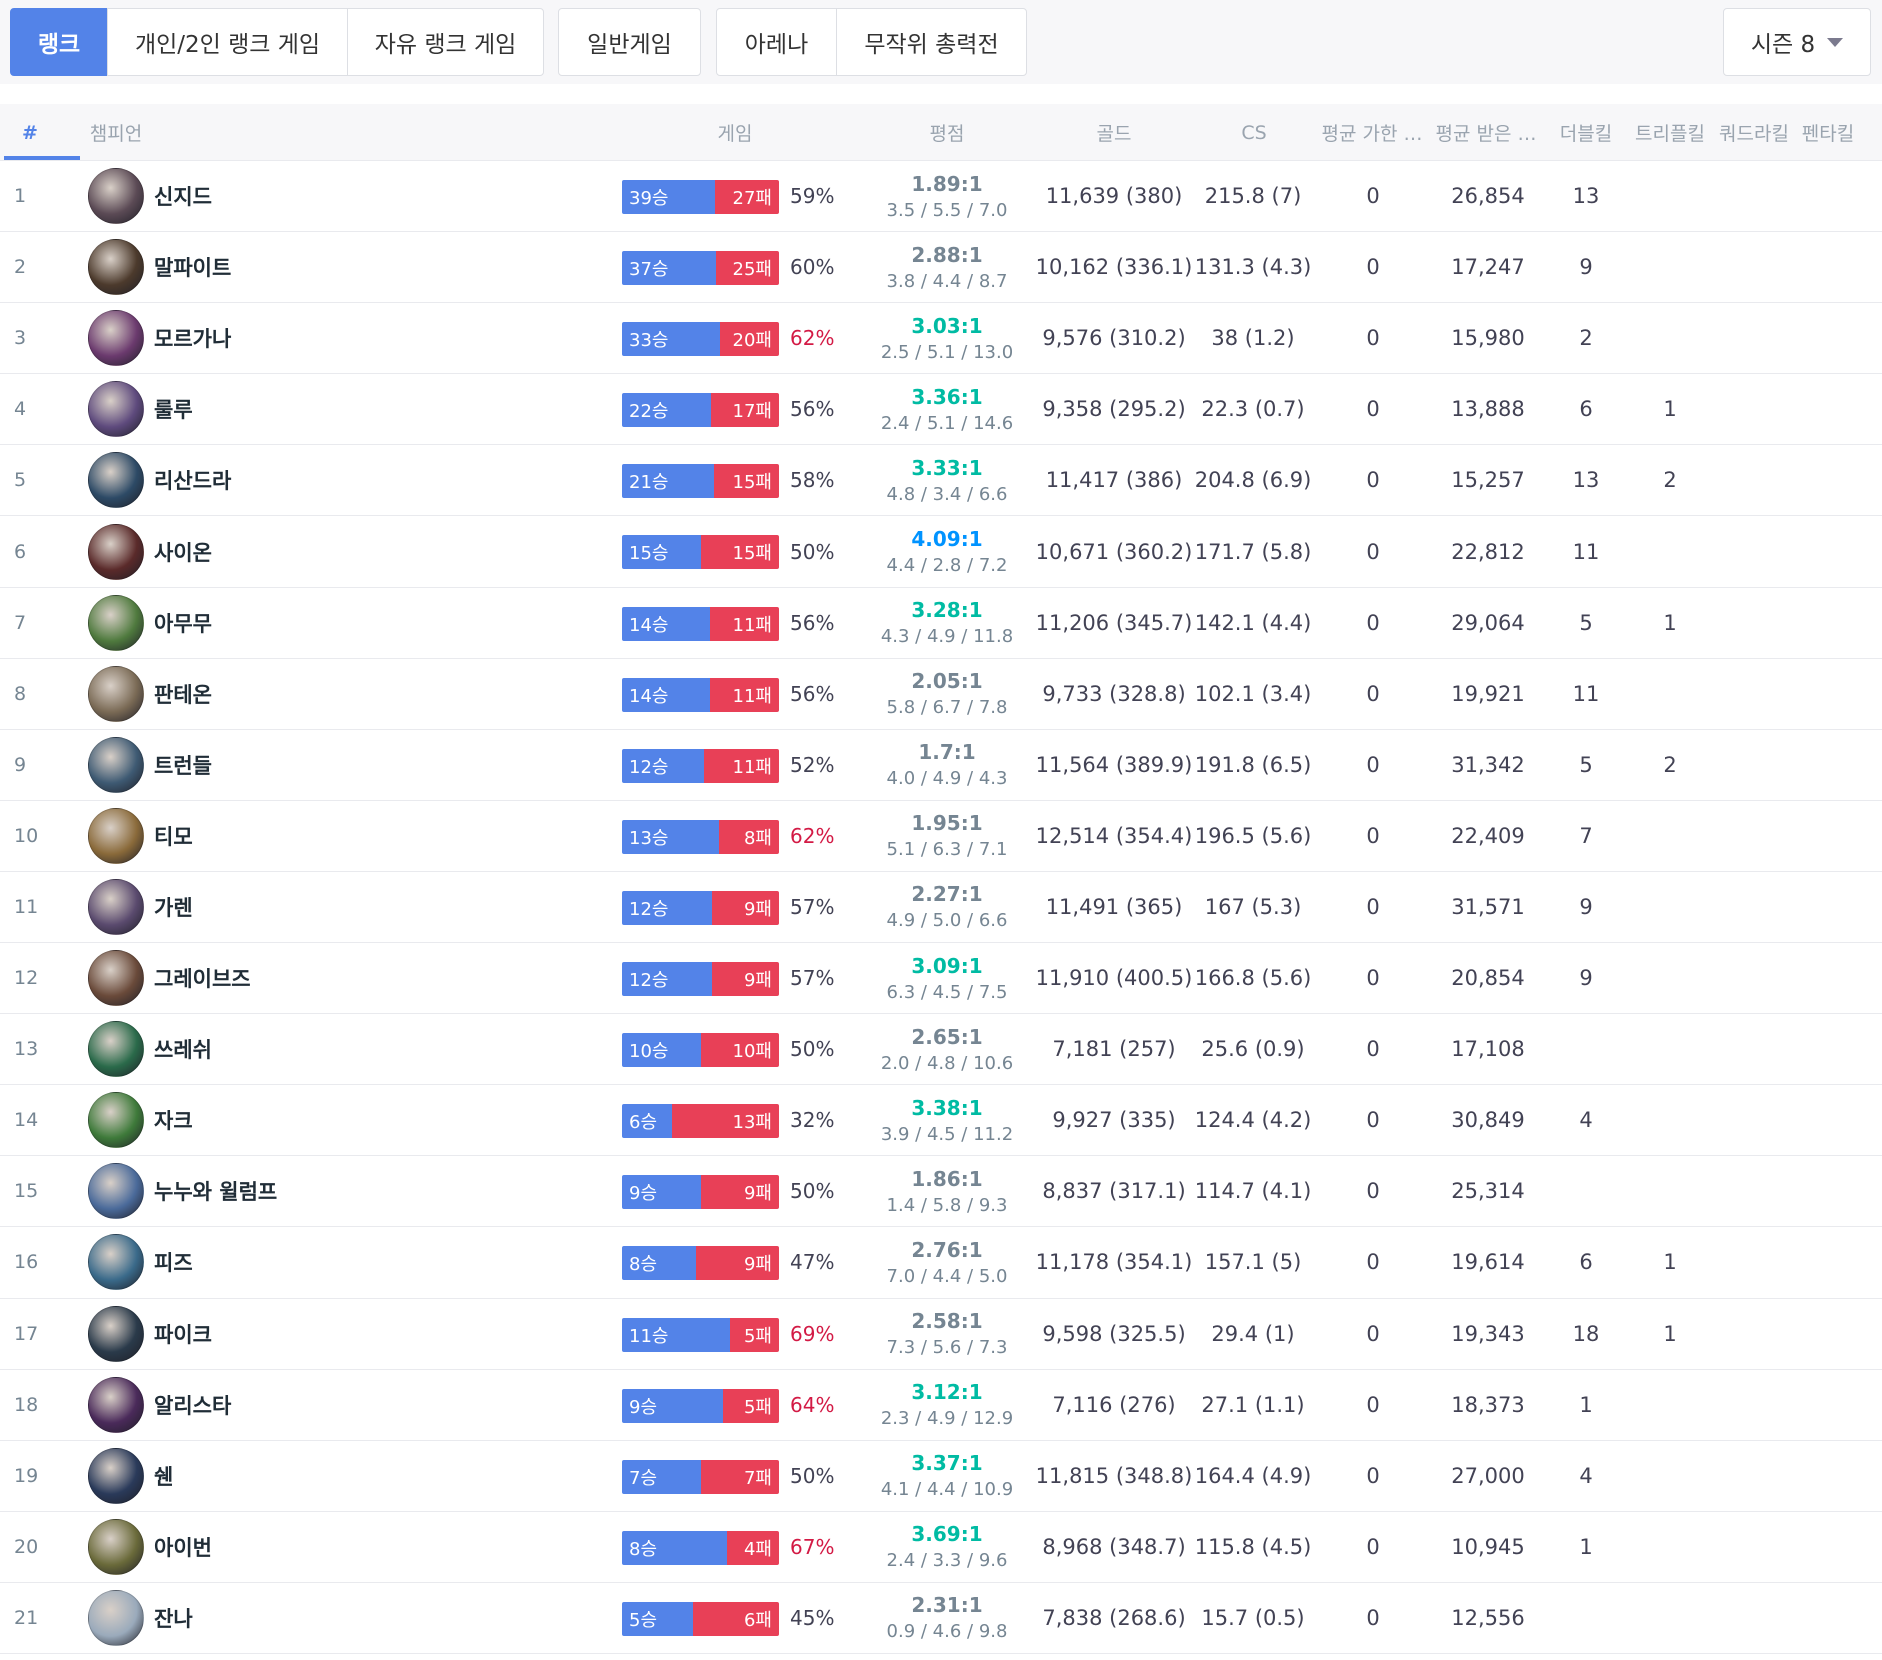 The image size is (1882, 1660). What do you see at coordinates (298, 267) in the screenshot?
I see `champion-cell: 말파이트` at bounding box center [298, 267].